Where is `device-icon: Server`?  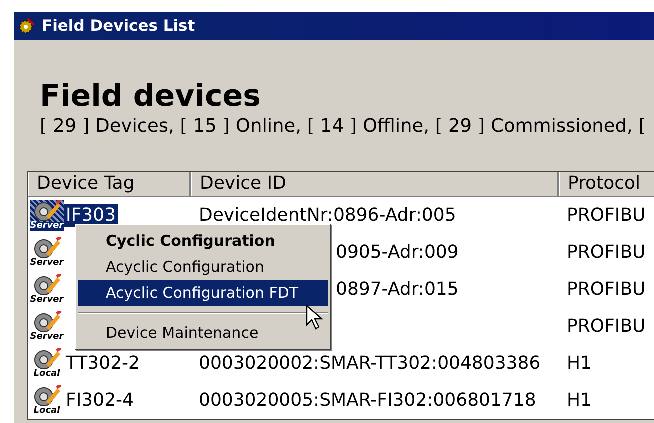 device-icon: Server is located at coordinates (47, 215).